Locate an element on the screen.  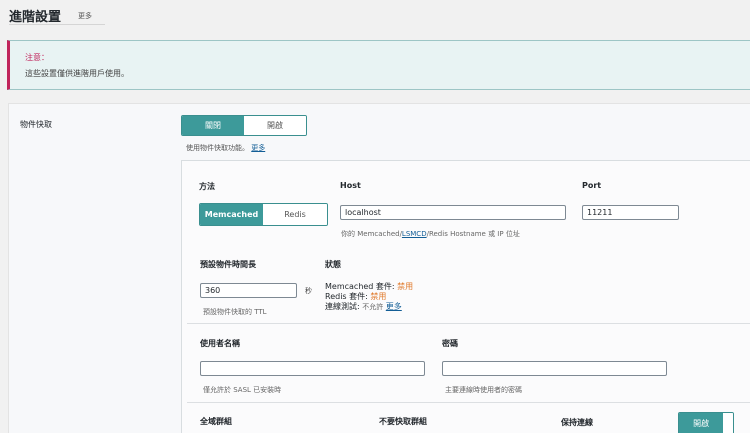
object-cache-help: 使用物件快取功能。 更多 is located at coordinates (225, 148).